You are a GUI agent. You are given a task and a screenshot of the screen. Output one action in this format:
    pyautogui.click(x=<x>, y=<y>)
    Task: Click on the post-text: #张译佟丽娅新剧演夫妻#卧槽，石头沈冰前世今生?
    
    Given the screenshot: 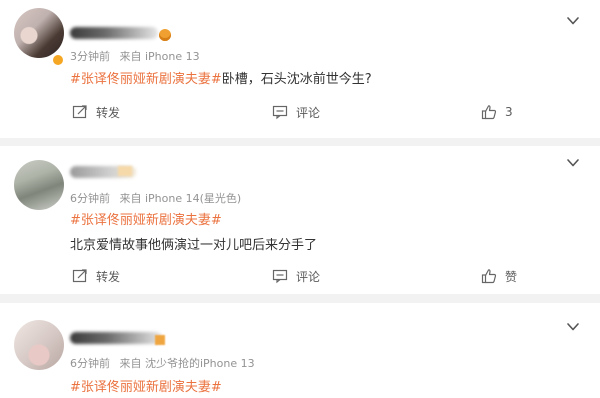 What is the action you would take?
    pyautogui.click(x=221, y=77)
    